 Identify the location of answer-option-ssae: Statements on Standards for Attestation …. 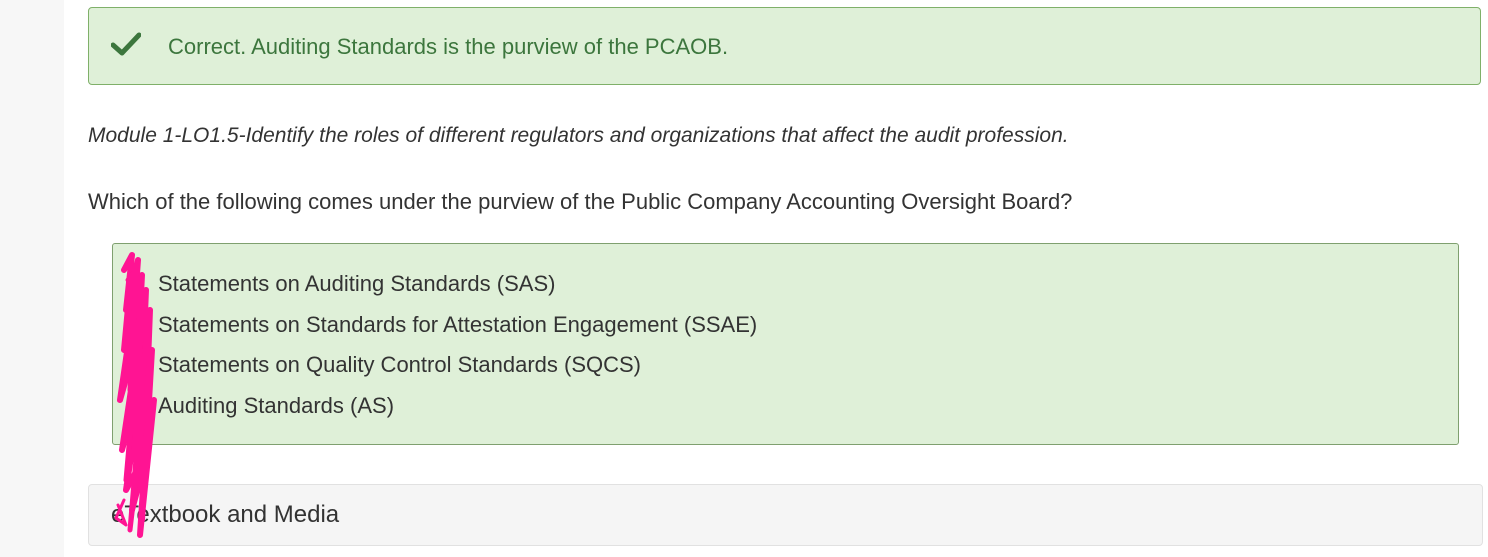
(457, 325).